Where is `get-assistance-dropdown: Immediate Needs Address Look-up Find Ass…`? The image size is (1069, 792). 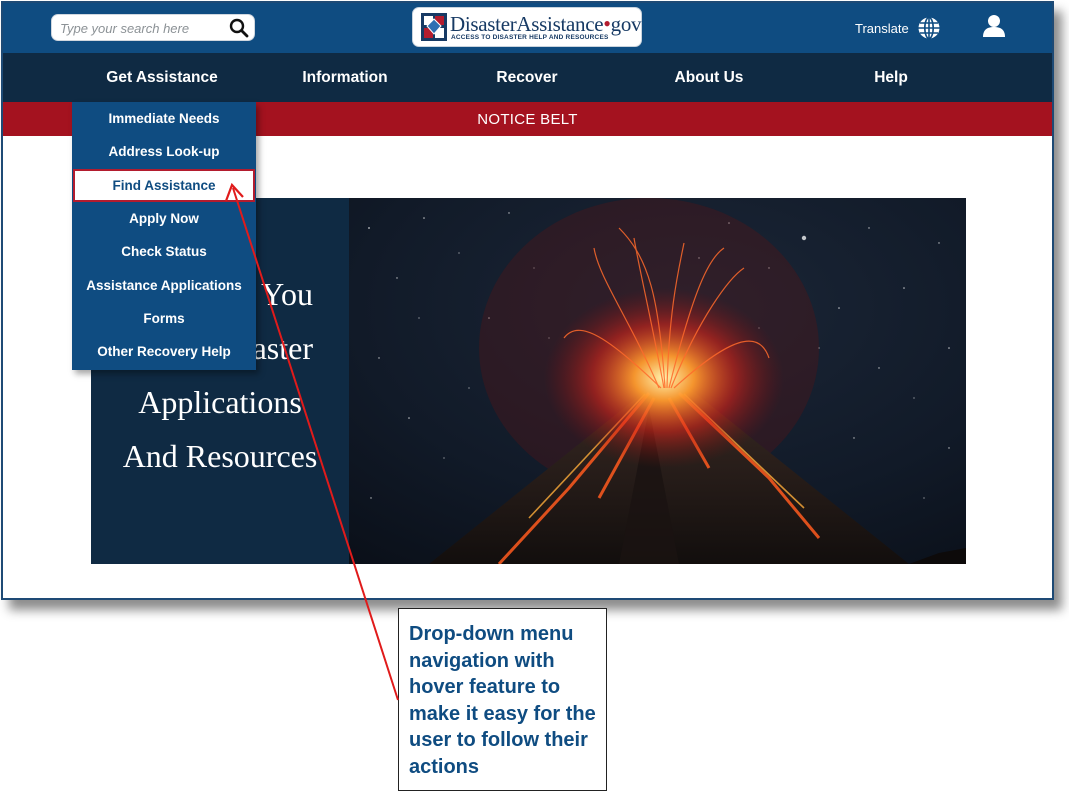
get-assistance-dropdown: Immediate Needs Address Look-up Find Ass… is located at coordinates (164, 236).